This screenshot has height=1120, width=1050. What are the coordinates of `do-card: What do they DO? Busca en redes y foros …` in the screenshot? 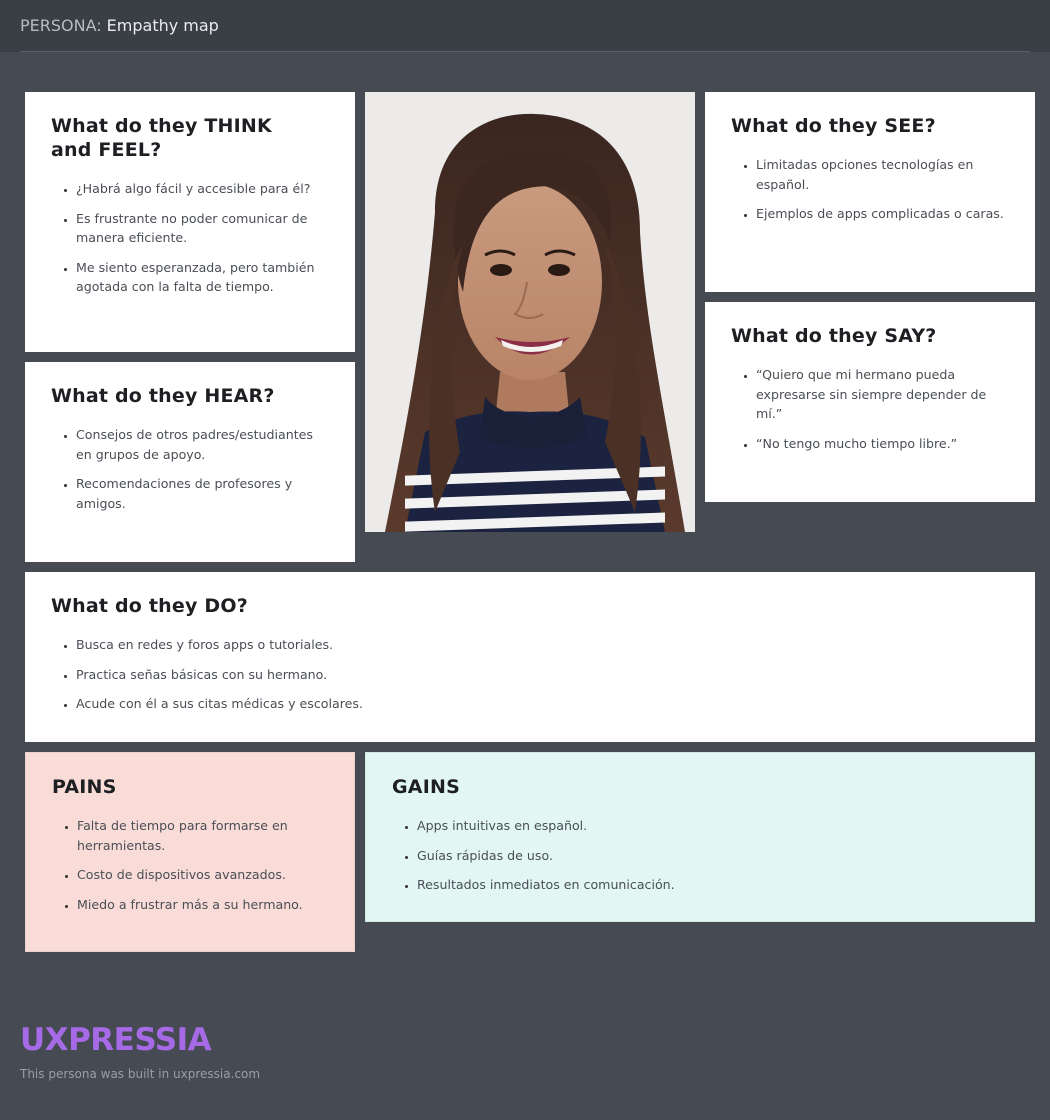 It's located at (530, 657).